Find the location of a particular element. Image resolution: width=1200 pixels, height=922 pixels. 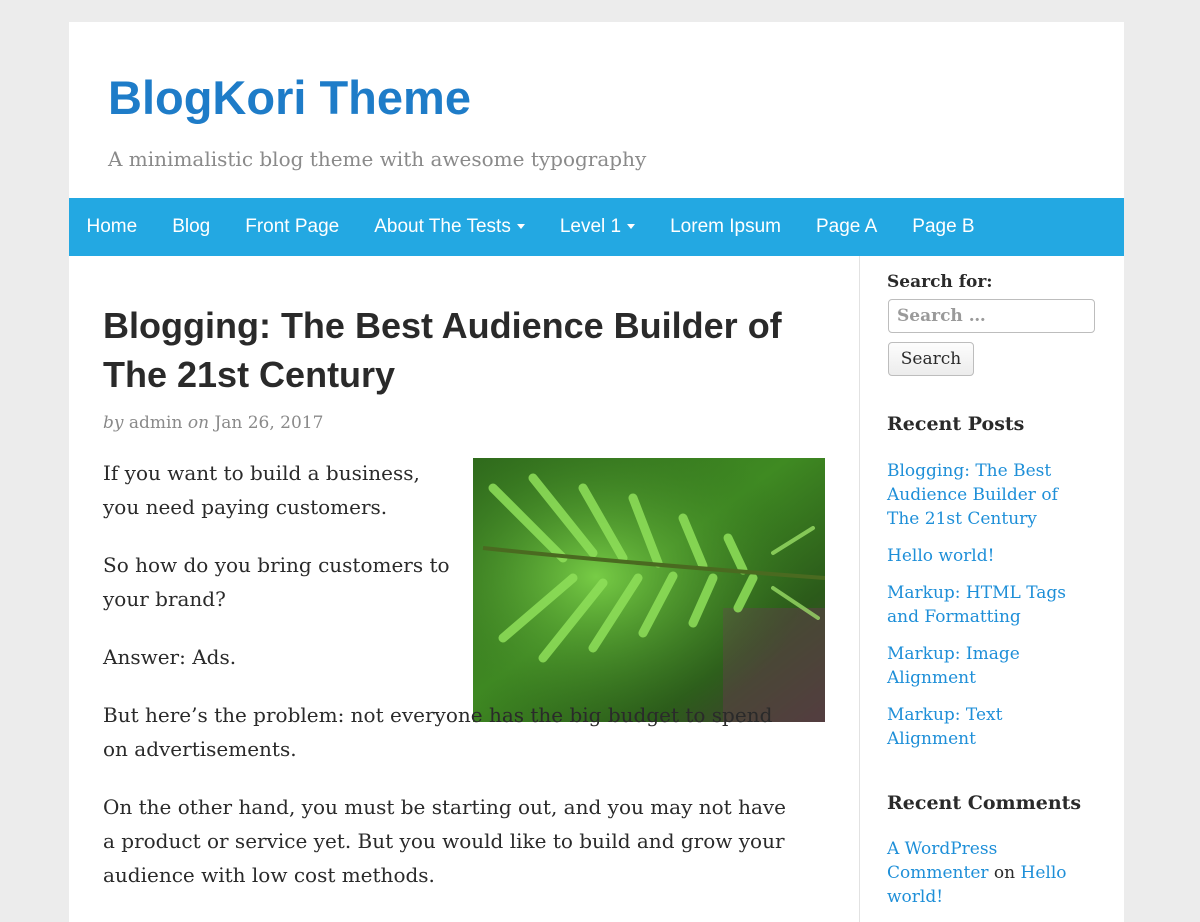

nav-item-blog: Blog is located at coordinates (191, 227).